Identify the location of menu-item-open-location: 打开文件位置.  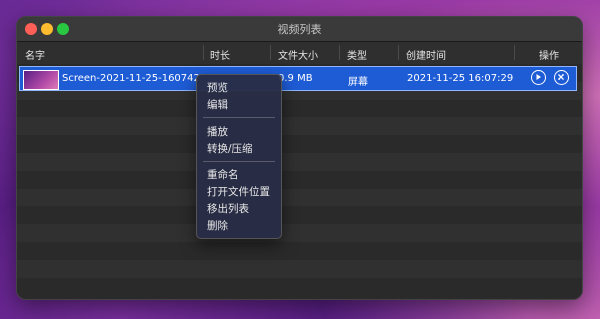
(238, 191).